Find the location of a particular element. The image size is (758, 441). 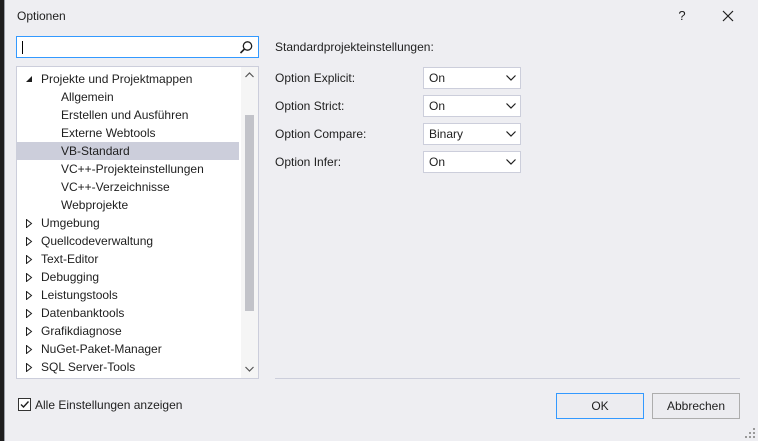

tree-item: VB-Standard is located at coordinates (128, 151).